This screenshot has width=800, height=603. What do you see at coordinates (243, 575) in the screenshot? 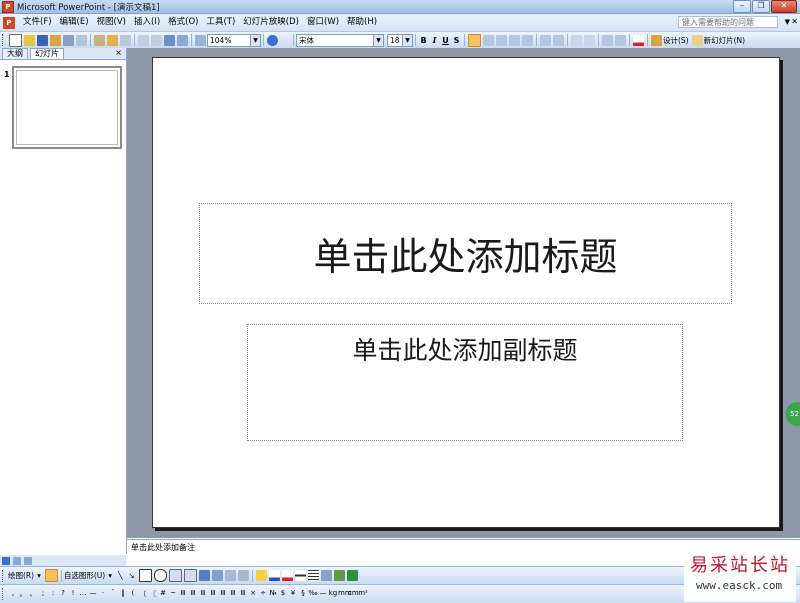
I see `picture-icon` at bounding box center [243, 575].